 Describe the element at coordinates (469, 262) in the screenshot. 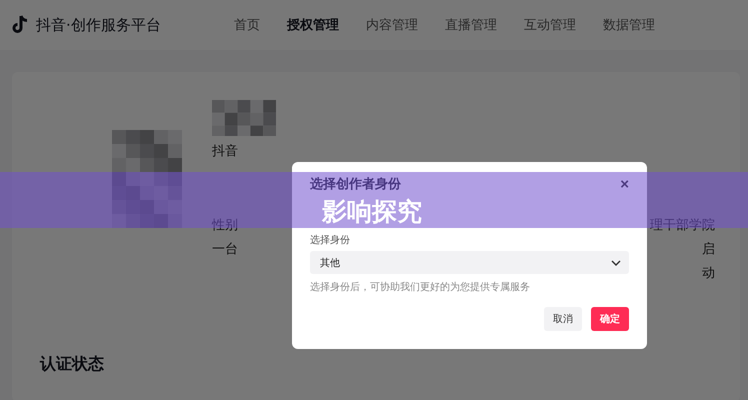

I see `identity-select: 其他` at that location.